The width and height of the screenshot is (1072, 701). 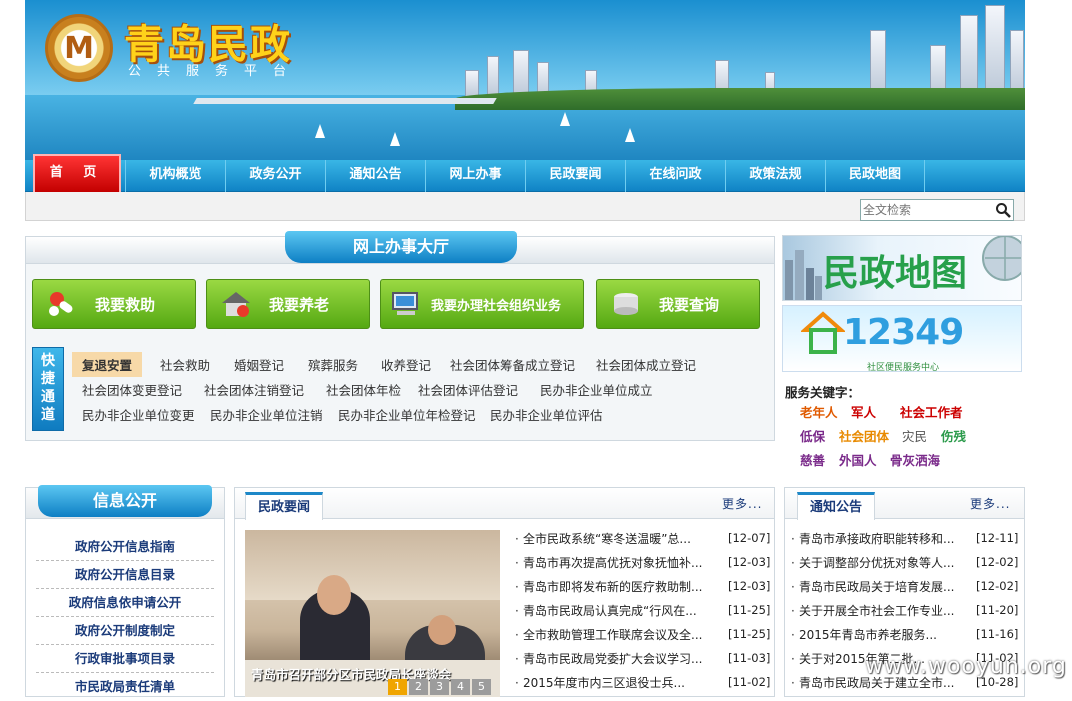 I want to click on computer-icon, so click(x=405, y=303).